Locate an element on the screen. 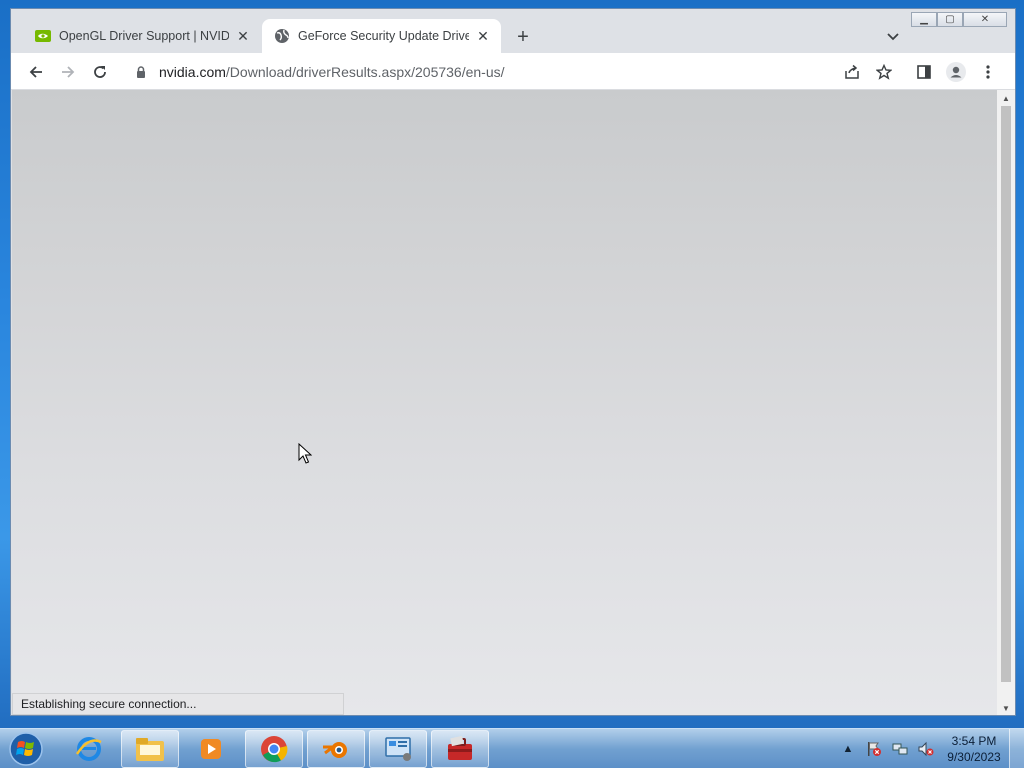 This screenshot has width=1024, height=768. close-window-button: ✕ is located at coordinates (985, 19).